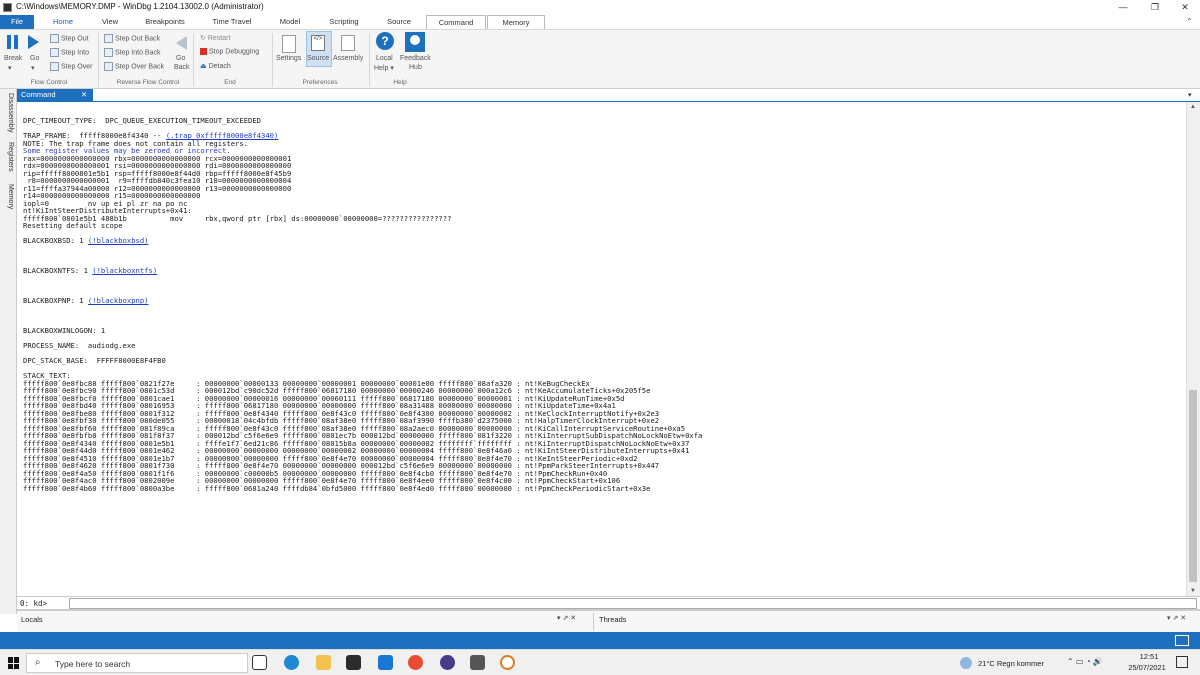  Describe the element at coordinates (215, 38) in the screenshot. I see `restart-button: ↻ Restart` at that location.